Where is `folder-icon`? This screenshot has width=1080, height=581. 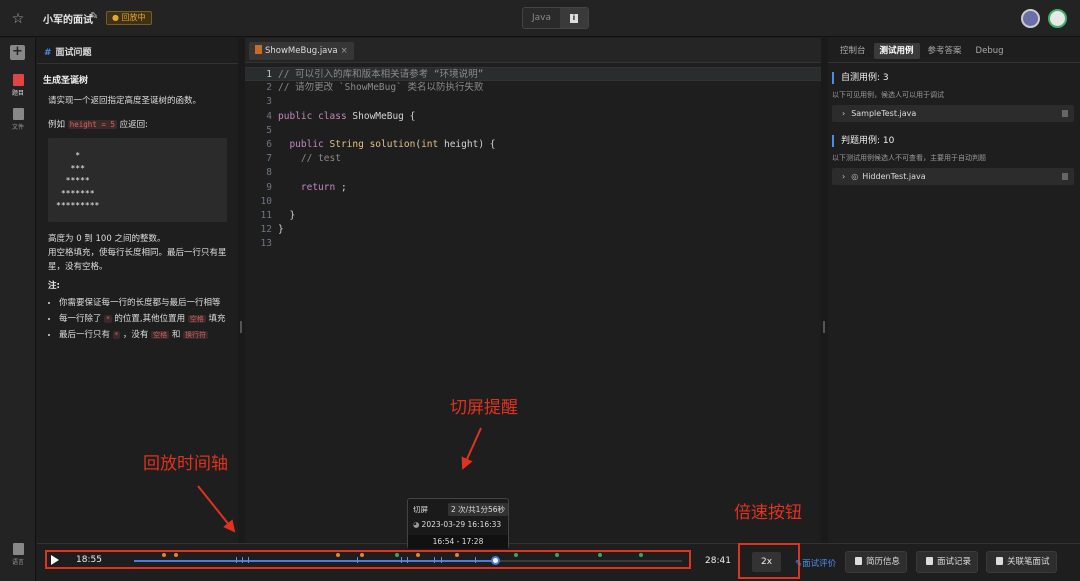
folder-icon is located at coordinates (18, 114).